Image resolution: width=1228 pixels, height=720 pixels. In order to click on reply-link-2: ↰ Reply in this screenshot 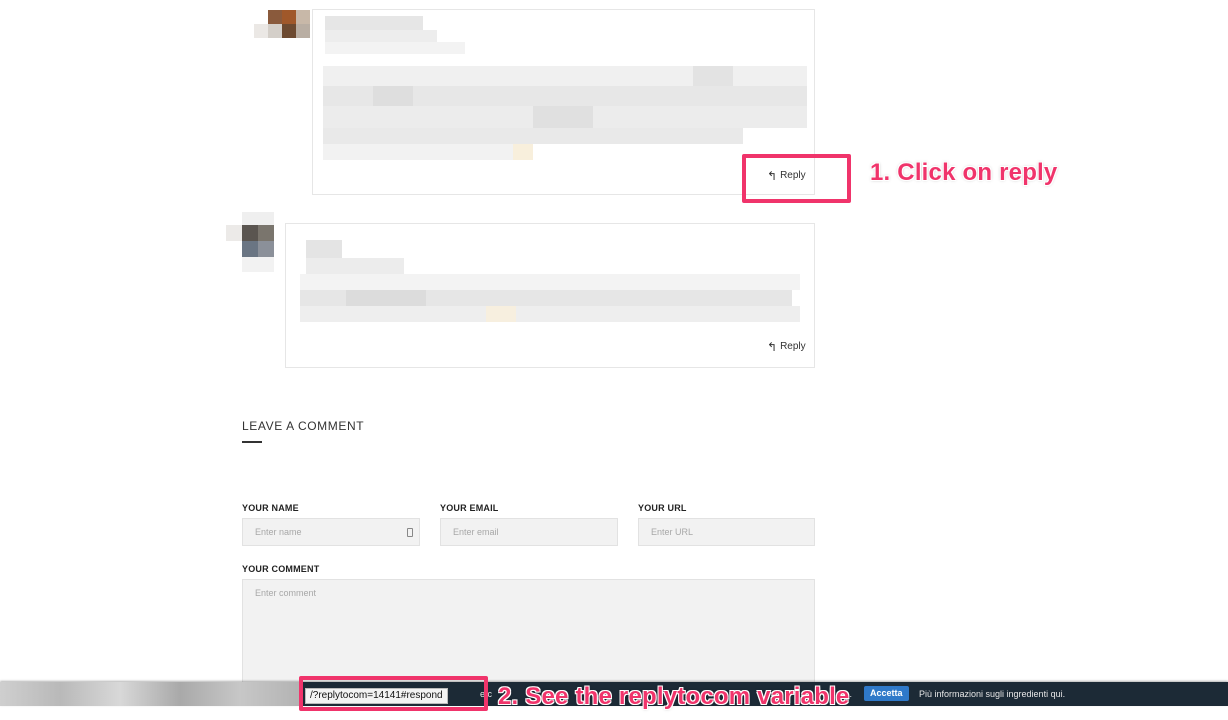, I will do `click(786, 346)`.